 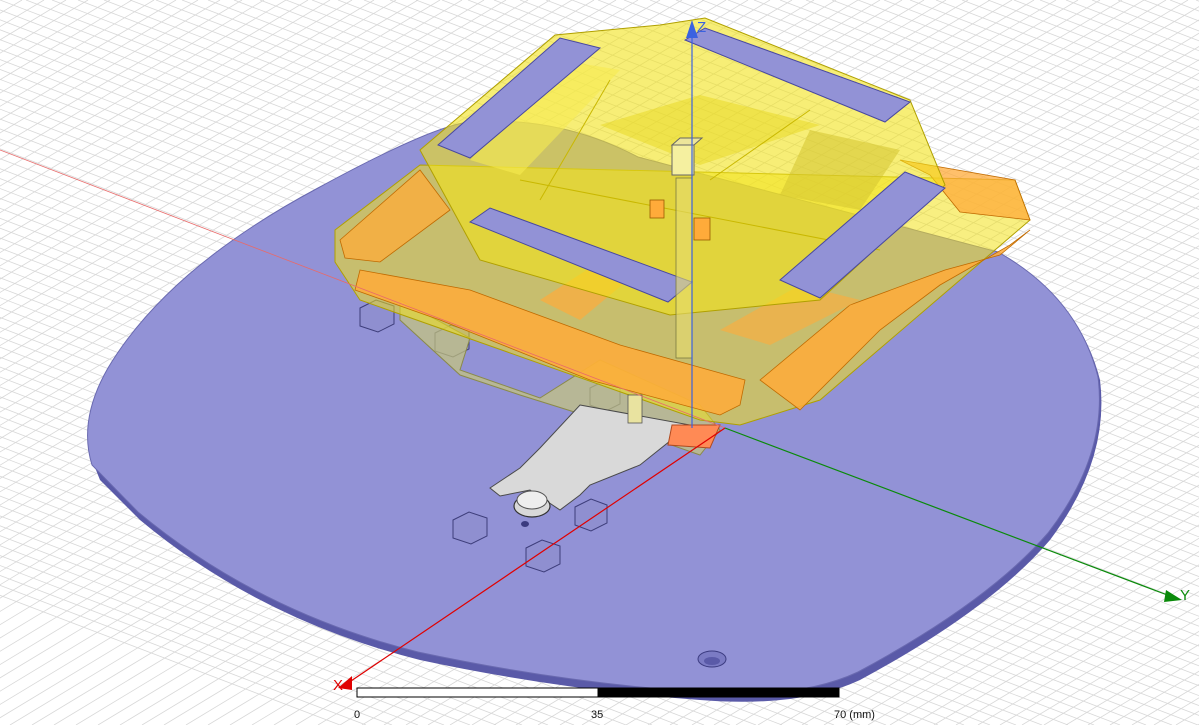 I want to click on scale-tick-end: 70 (mm), so click(x=854, y=715).